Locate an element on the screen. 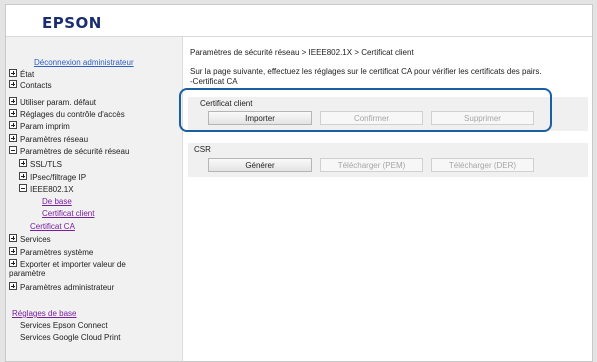  sidebar-item-contacts: Contacts is located at coordinates (30, 85).